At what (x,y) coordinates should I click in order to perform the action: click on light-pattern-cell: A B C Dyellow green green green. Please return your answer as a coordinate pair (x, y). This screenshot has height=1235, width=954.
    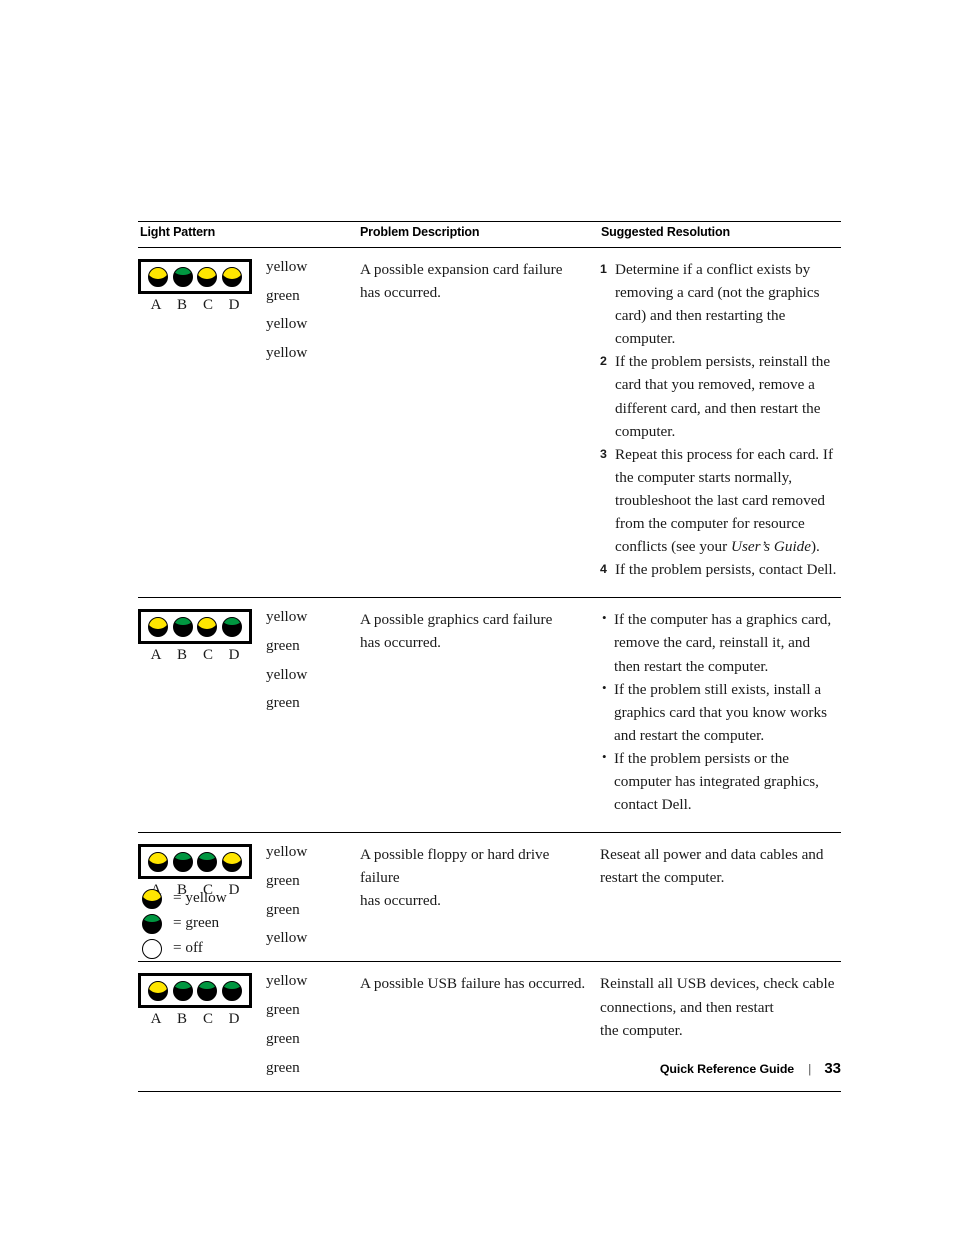
    Looking at the image, I should click on (249, 1026).